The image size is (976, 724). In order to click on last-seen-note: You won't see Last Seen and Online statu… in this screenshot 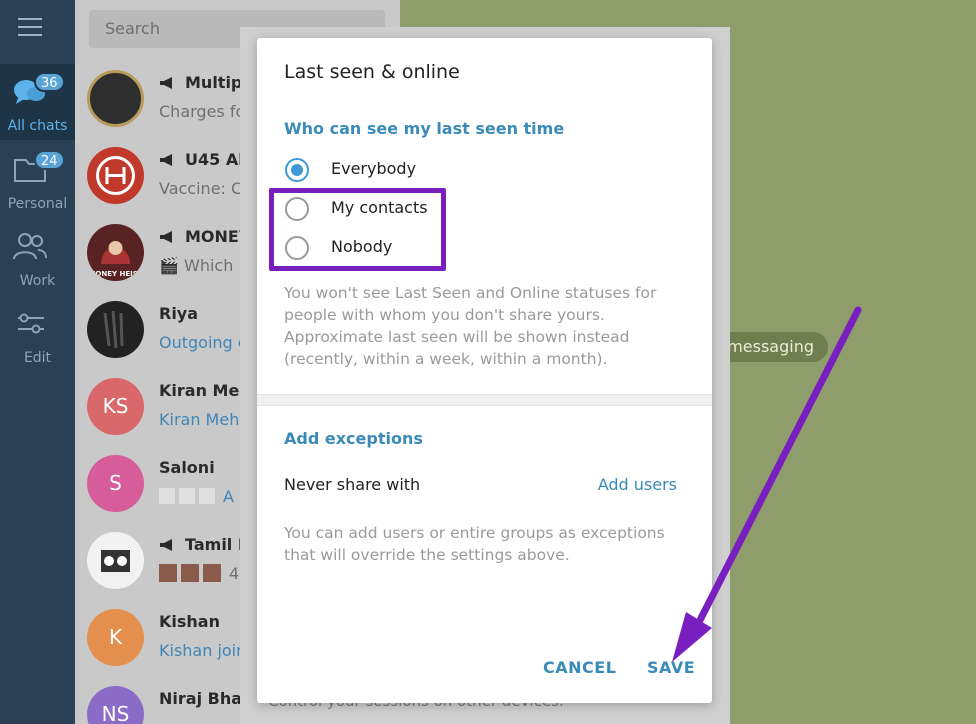, I will do `click(470, 326)`.